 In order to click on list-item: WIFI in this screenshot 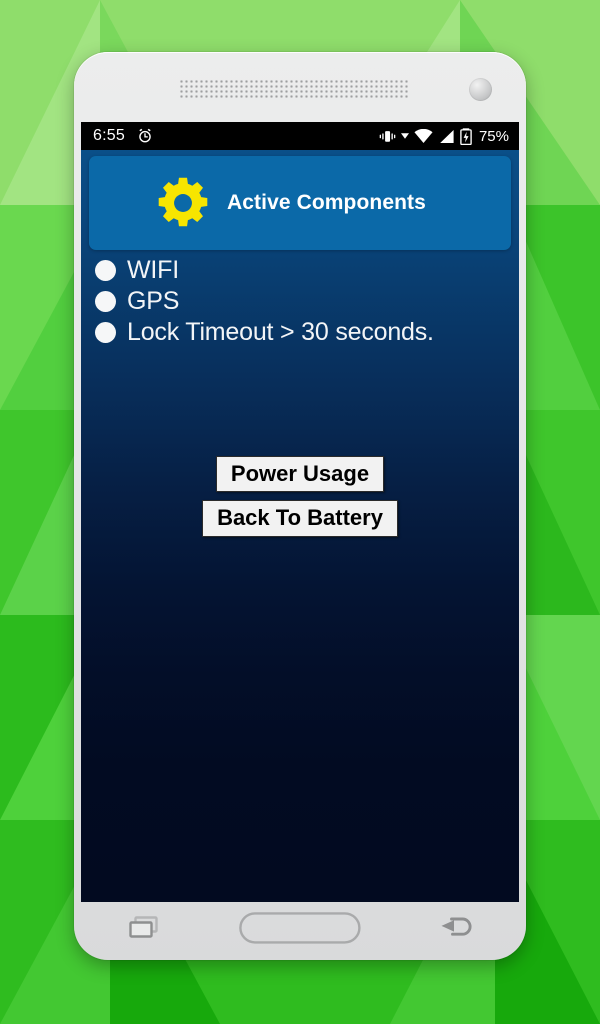, I will do `click(301, 270)`.